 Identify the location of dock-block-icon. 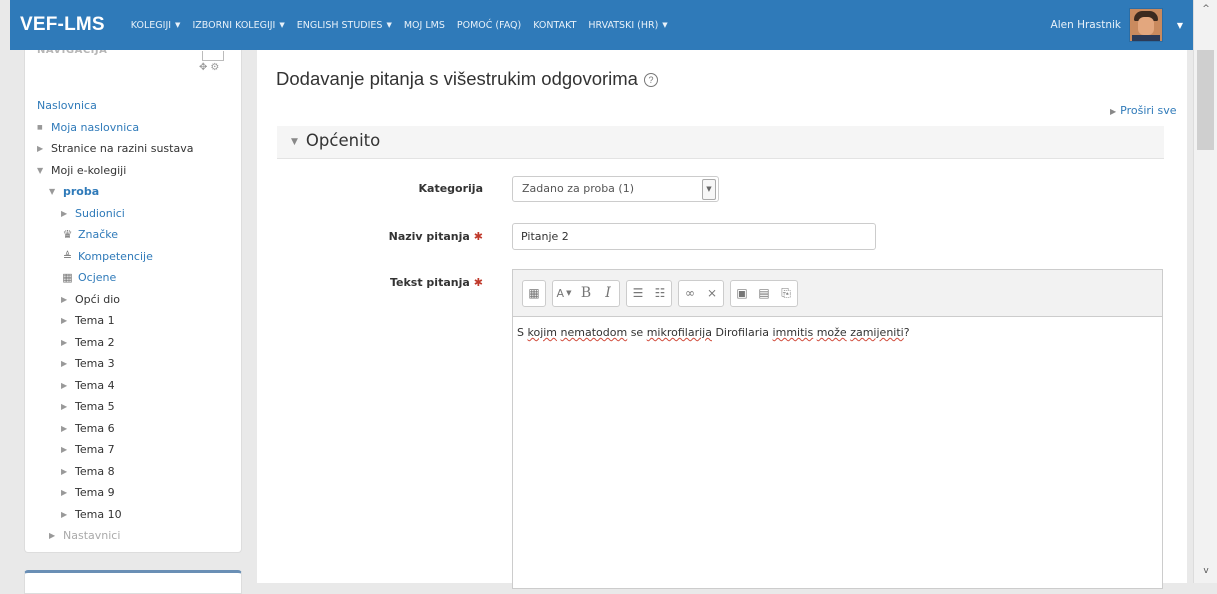
(213, 56).